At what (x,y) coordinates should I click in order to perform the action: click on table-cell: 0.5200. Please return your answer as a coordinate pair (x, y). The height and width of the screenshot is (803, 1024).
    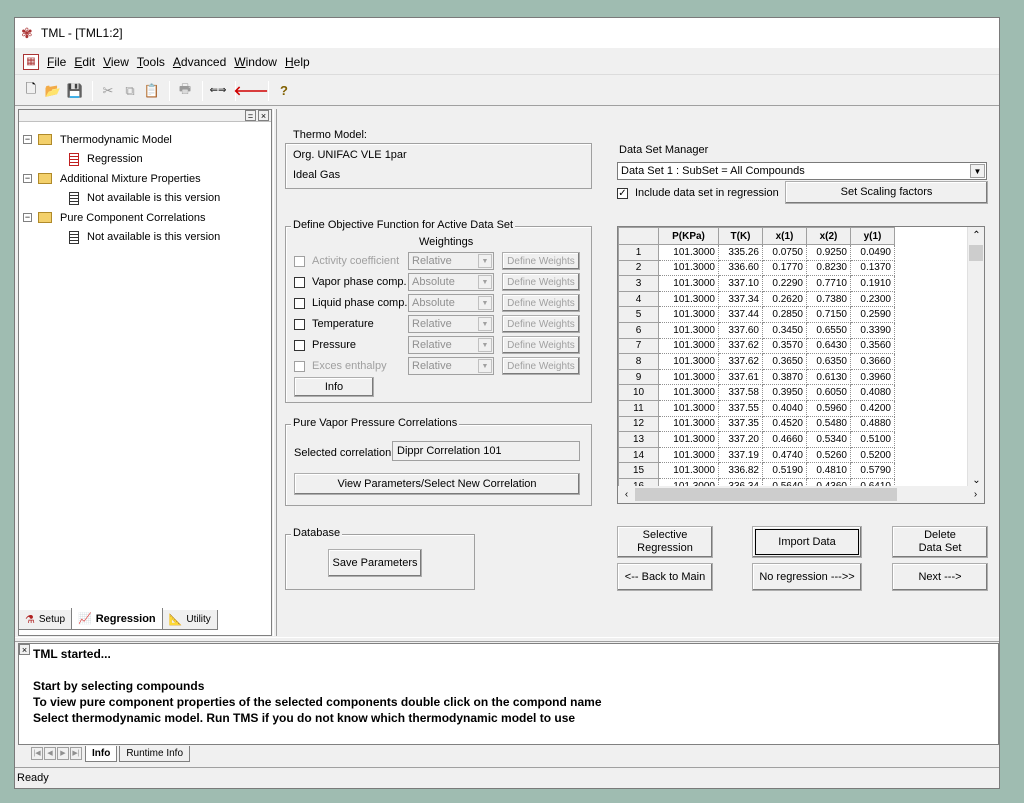
    Looking at the image, I should click on (872, 455).